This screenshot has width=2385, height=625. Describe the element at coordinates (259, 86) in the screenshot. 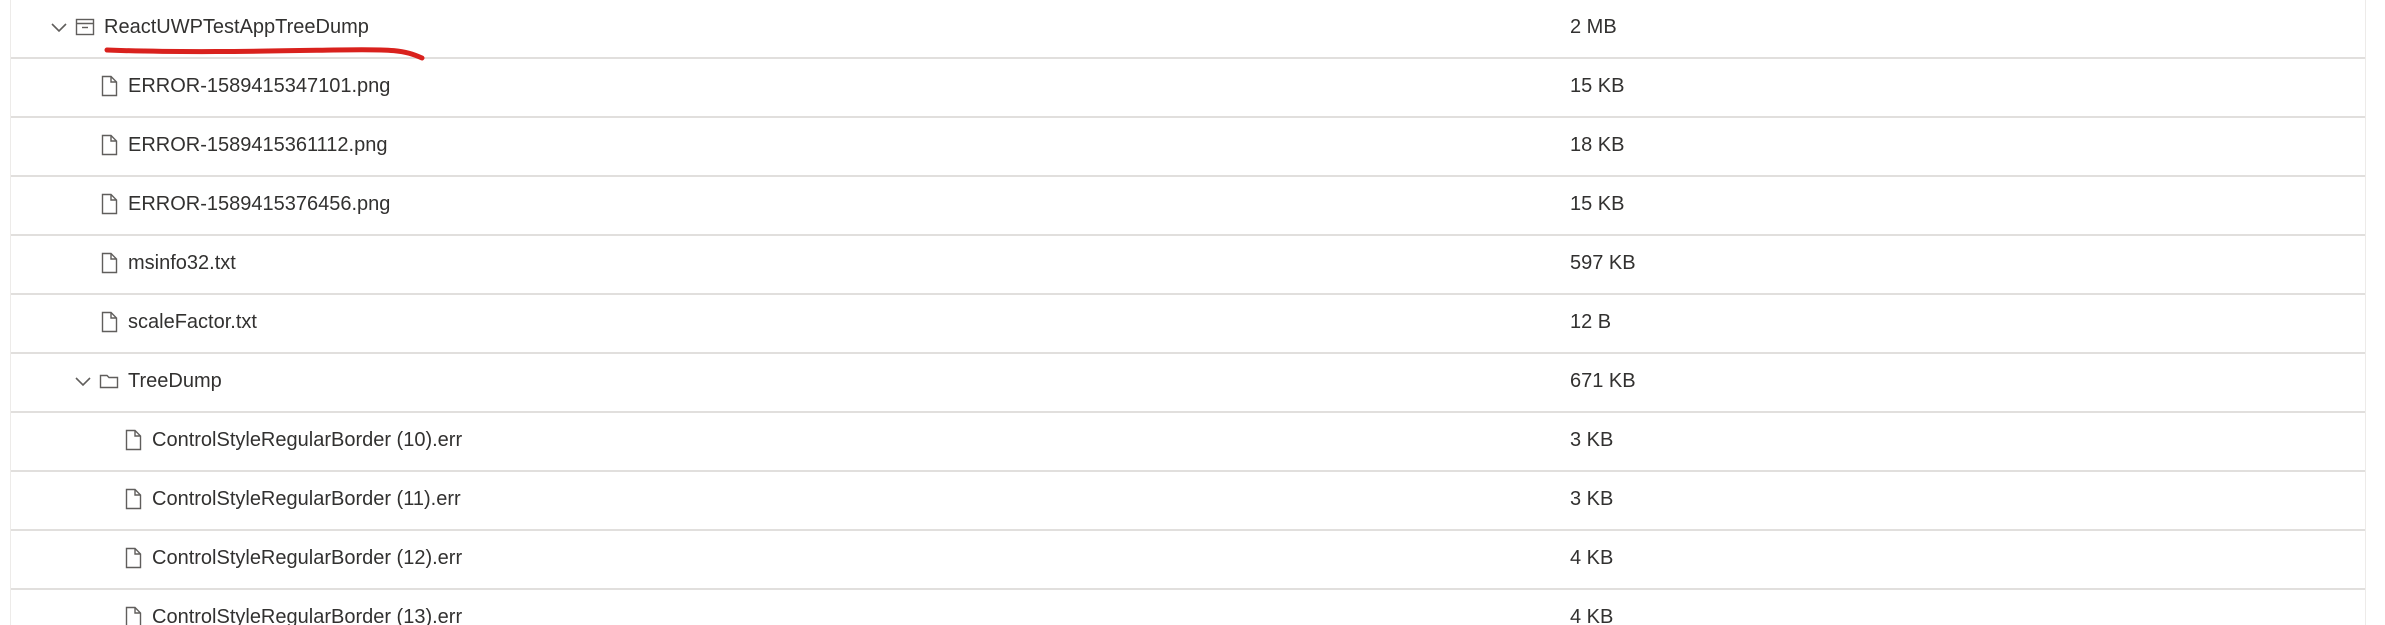

I see `row-name: ERROR-1589415347101.png` at that location.